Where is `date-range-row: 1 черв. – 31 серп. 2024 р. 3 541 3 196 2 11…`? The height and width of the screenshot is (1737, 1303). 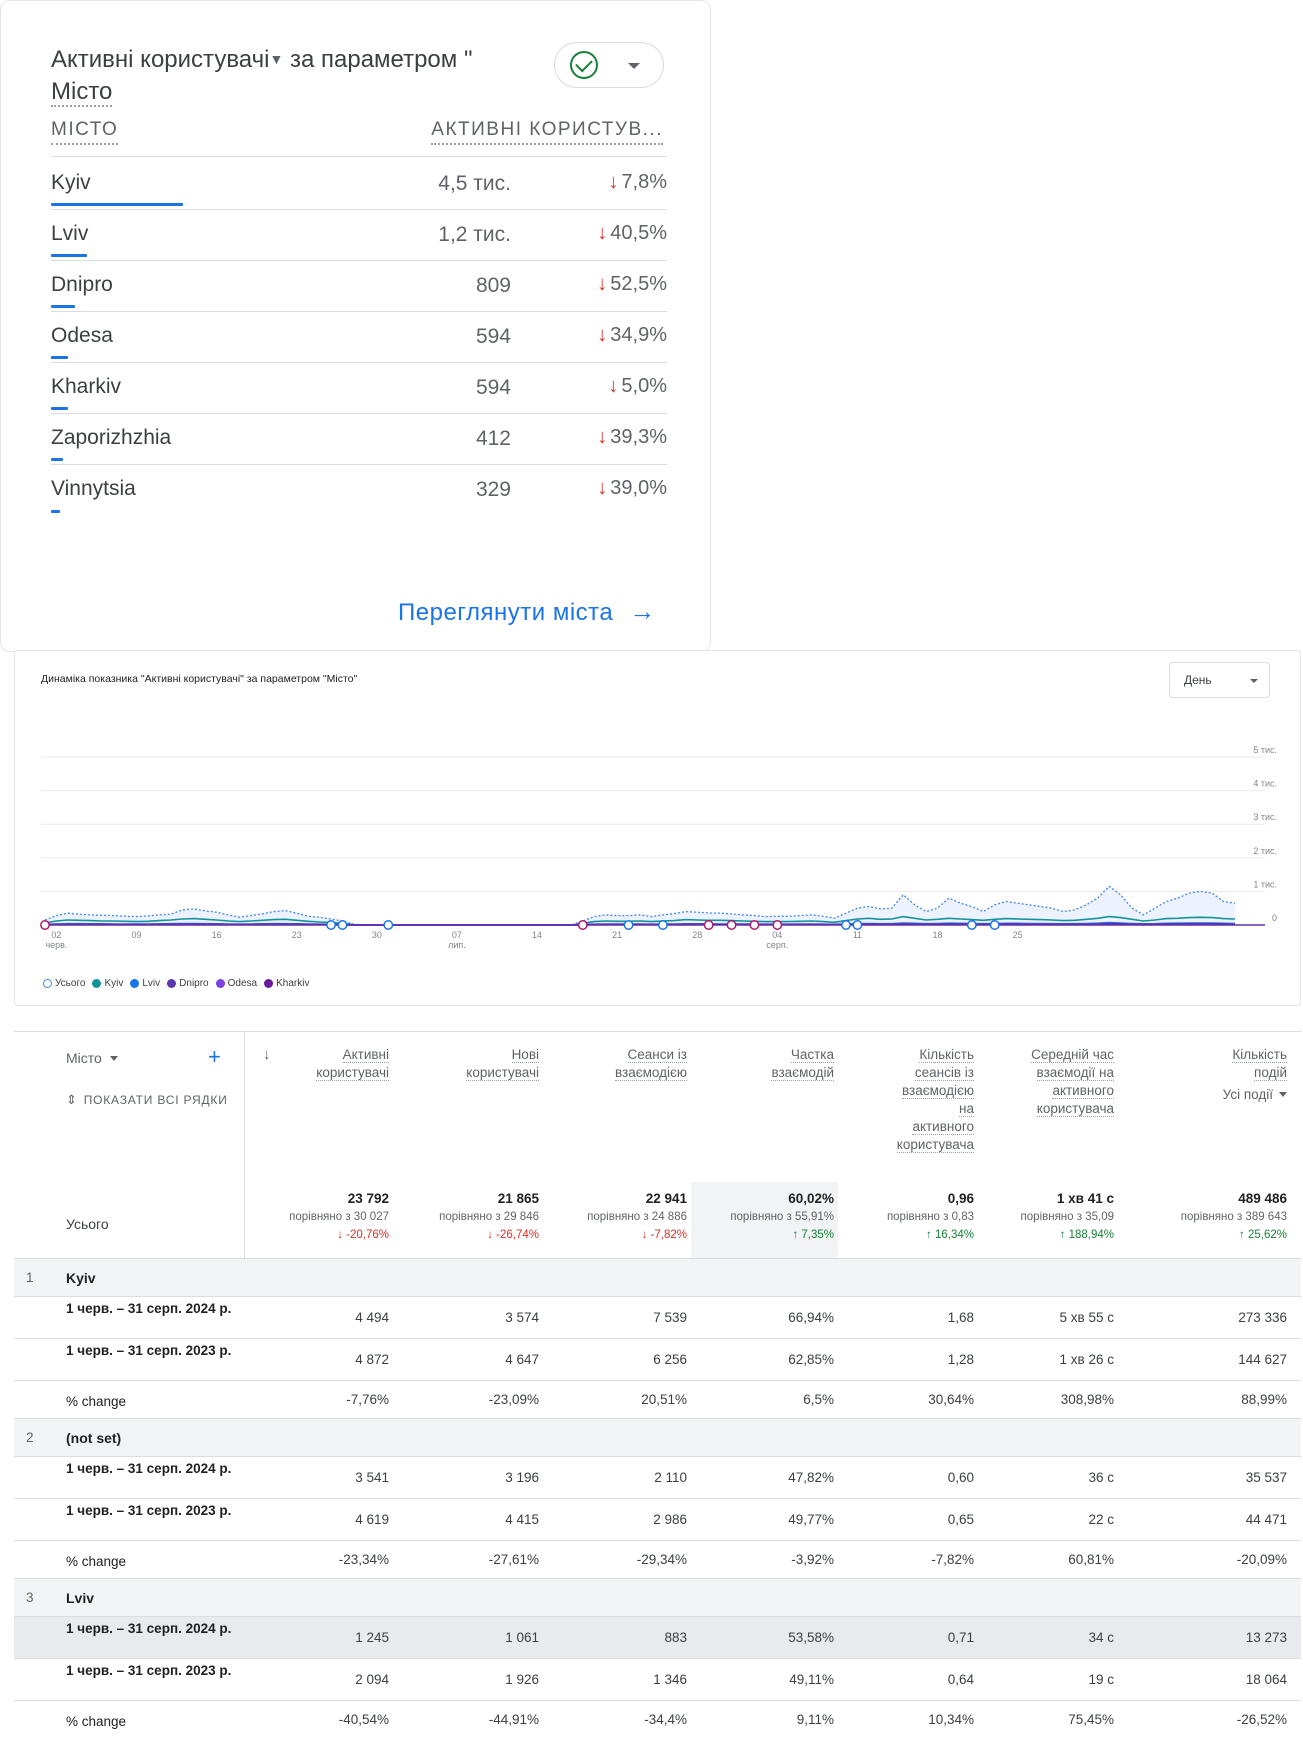
date-range-row: 1 черв. – 31 серп. 2024 р. 3 541 3 196 2 11… is located at coordinates (657, 1477).